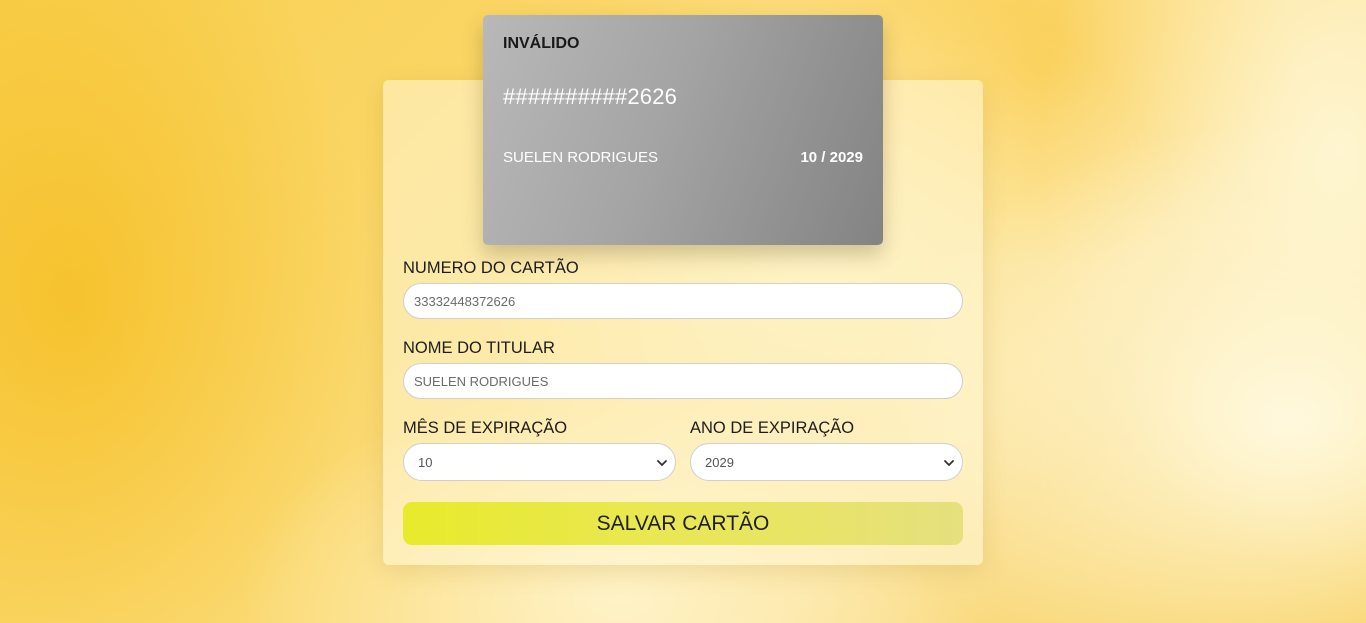 The width and height of the screenshot is (1366, 623). Describe the element at coordinates (719, 462) in the screenshot. I see `exp-year-value: 2029` at that location.